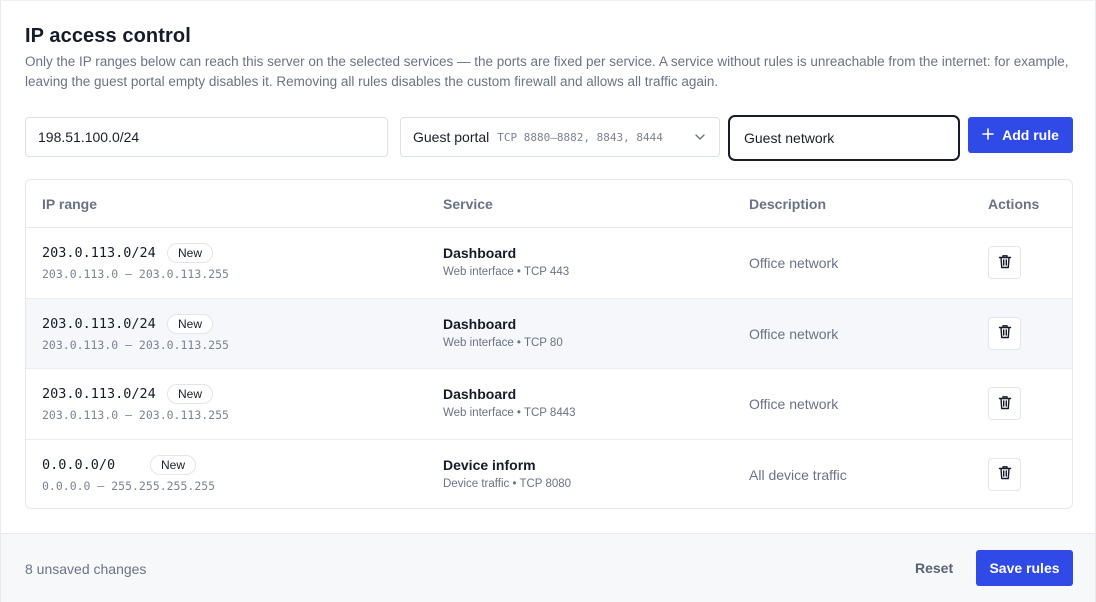  Describe the element at coordinates (129, 485) in the screenshot. I see `rule-range: 0.0.0.0 – 255.255.255.255` at that location.